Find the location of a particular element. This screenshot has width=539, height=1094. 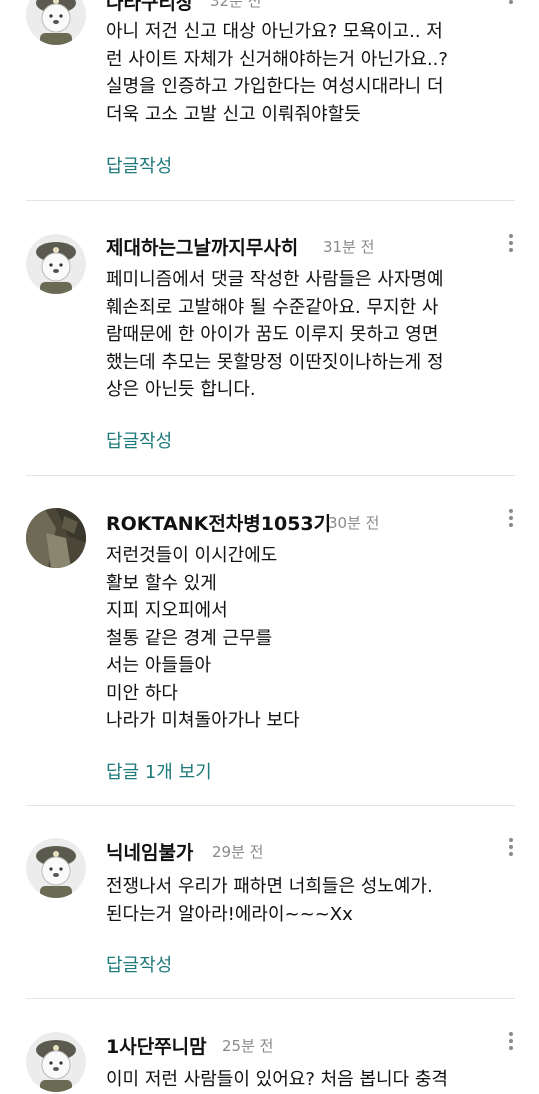

comment-line: 아니 저건 신고 대상 아닌가요? 모욕이고.. 저 is located at coordinates (274, 31).